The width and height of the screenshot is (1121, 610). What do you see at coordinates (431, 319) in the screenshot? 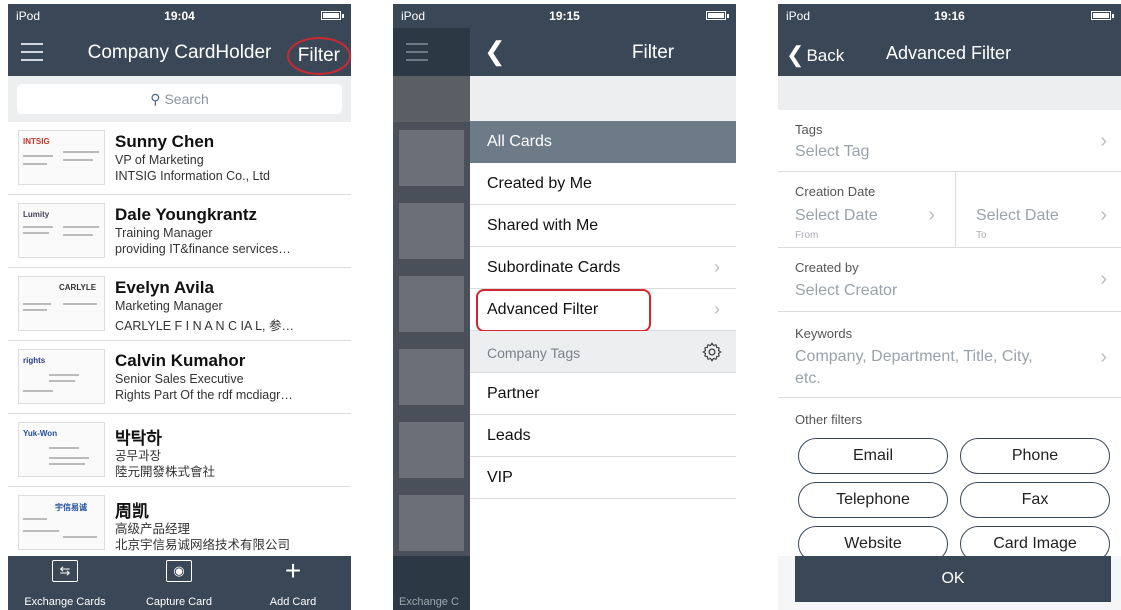
I see `dimmed-background: Exchange C` at bounding box center [431, 319].